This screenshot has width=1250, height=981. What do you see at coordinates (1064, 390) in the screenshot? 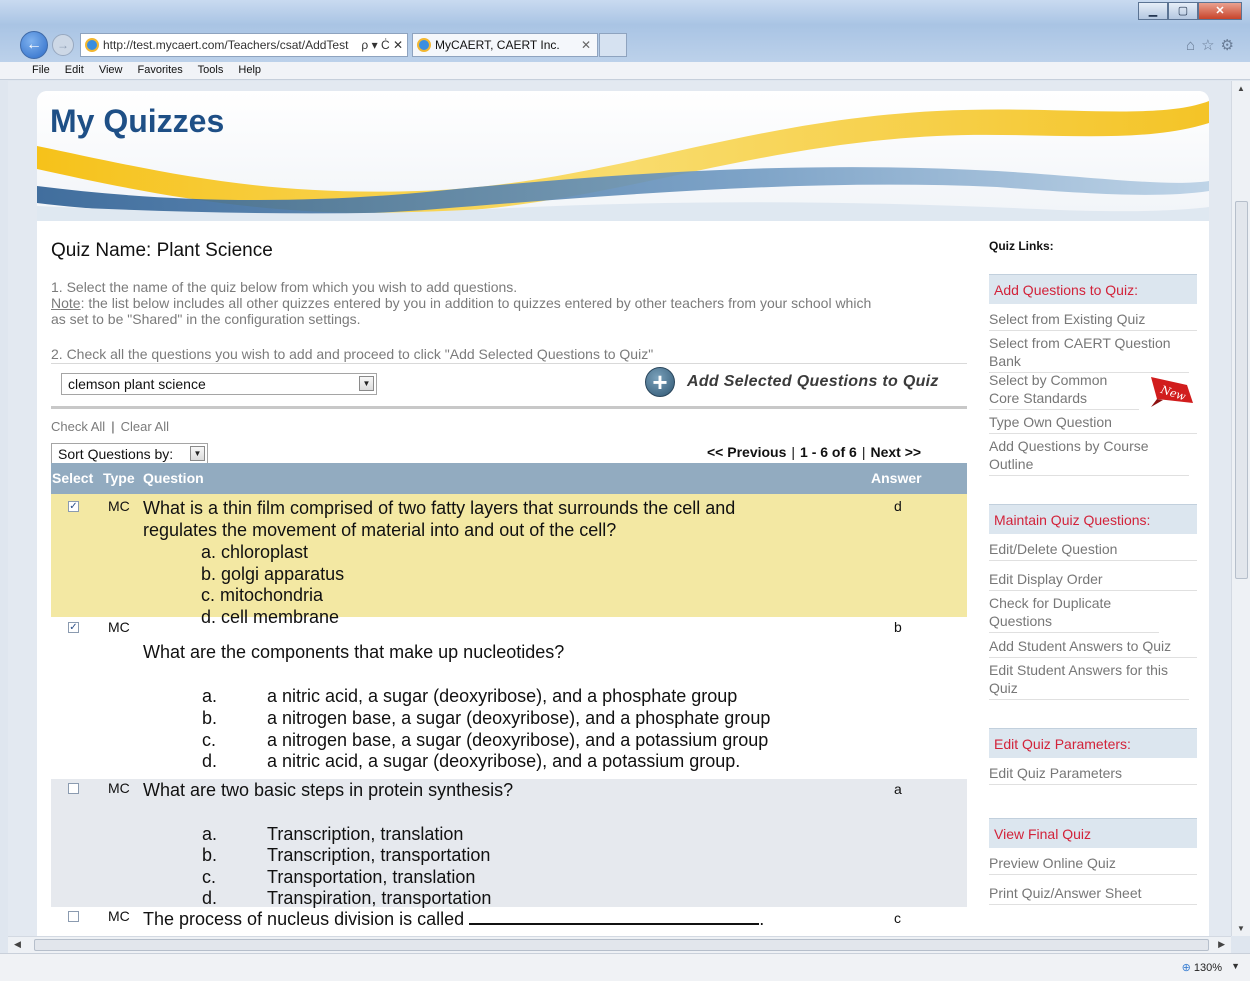
I see `sidebar-link-common-core: Select by Common Core Standards` at bounding box center [1064, 390].